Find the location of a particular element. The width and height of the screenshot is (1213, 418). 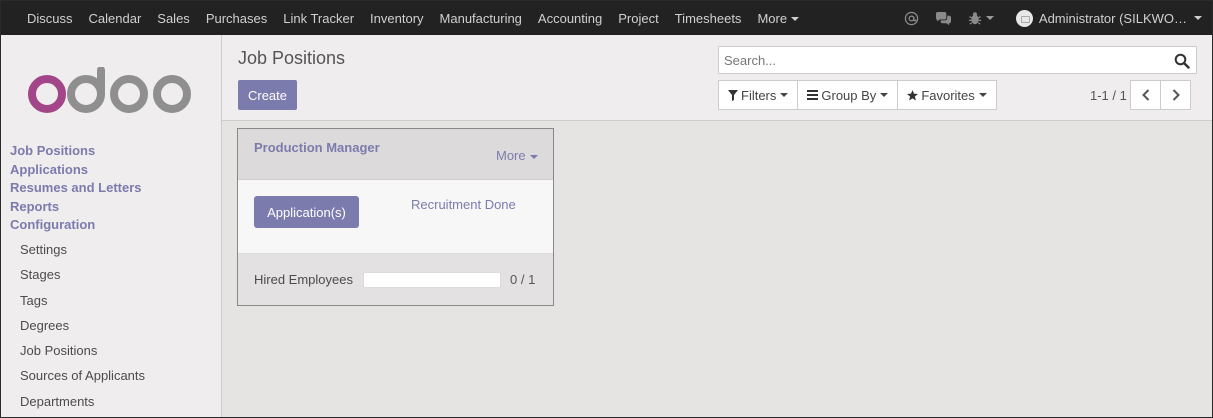

menu-item-discuss: Discuss is located at coordinates (50, 18).